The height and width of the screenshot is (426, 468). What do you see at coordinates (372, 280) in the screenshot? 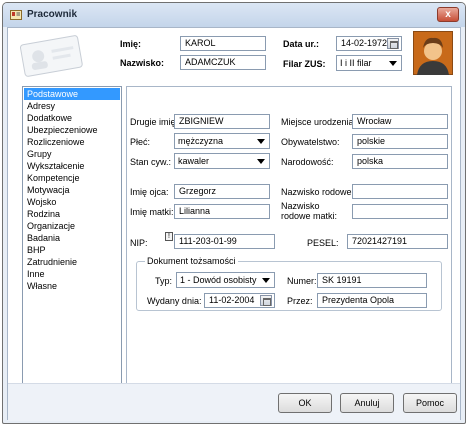
I see `document-number-field: SK 19191` at bounding box center [372, 280].